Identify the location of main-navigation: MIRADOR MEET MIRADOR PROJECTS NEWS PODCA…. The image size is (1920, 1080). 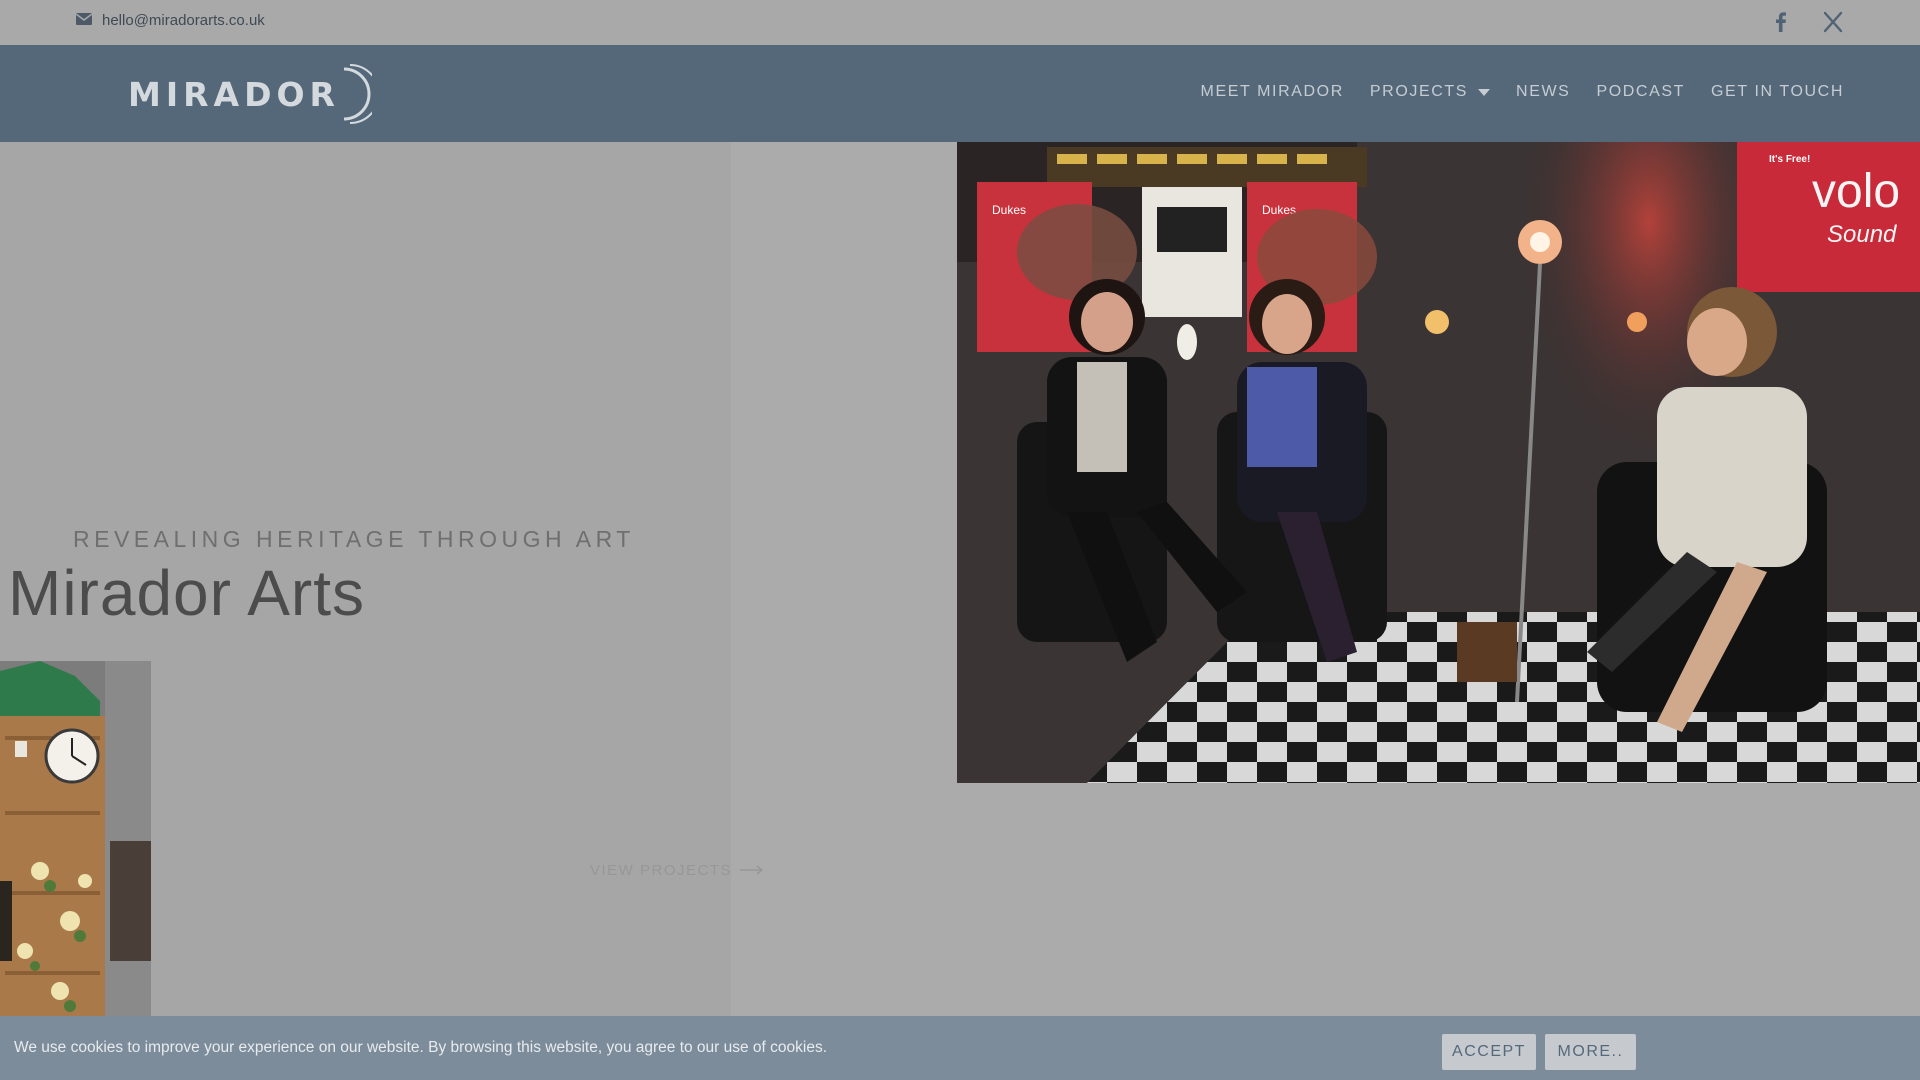
(960, 93).